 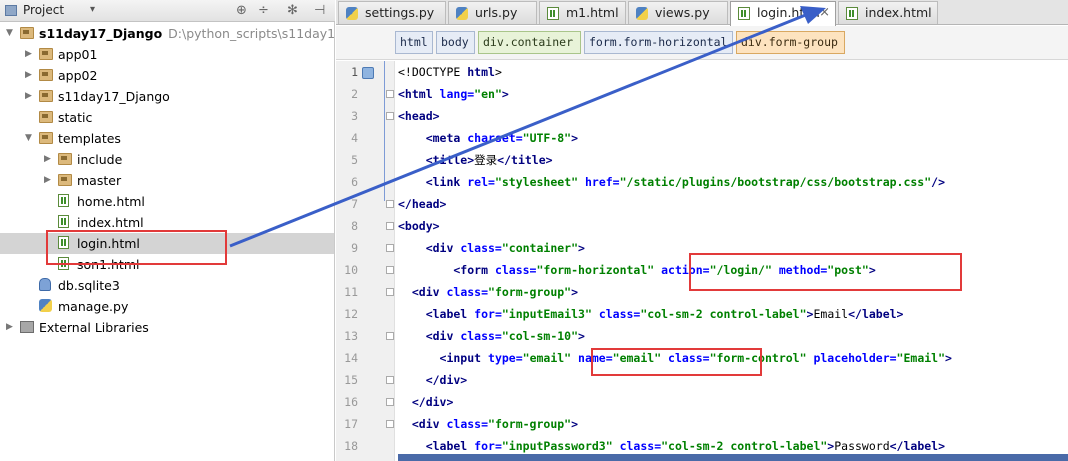 What do you see at coordinates (167, 54) in the screenshot?
I see `tree-item: ▶ app01` at bounding box center [167, 54].